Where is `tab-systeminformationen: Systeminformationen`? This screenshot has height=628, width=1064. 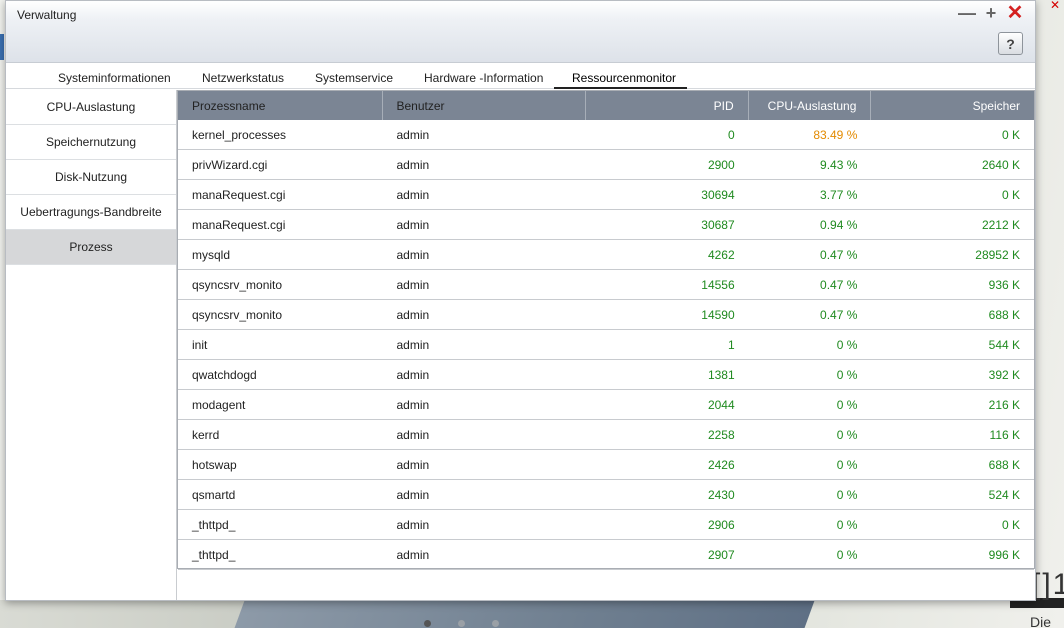 tab-systeminformationen: Systeminformationen is located at coordinates (114, 78).